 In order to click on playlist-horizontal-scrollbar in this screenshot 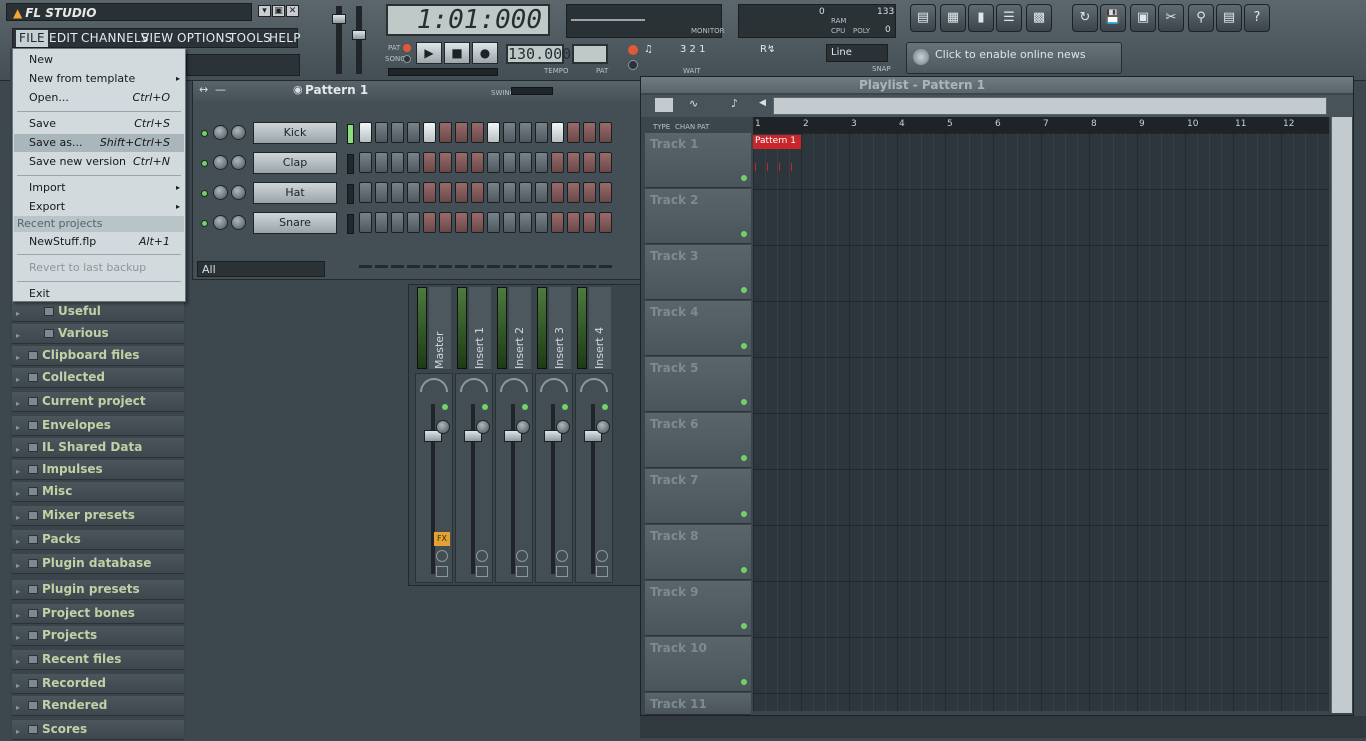, I will do `click(1050, 106)`.